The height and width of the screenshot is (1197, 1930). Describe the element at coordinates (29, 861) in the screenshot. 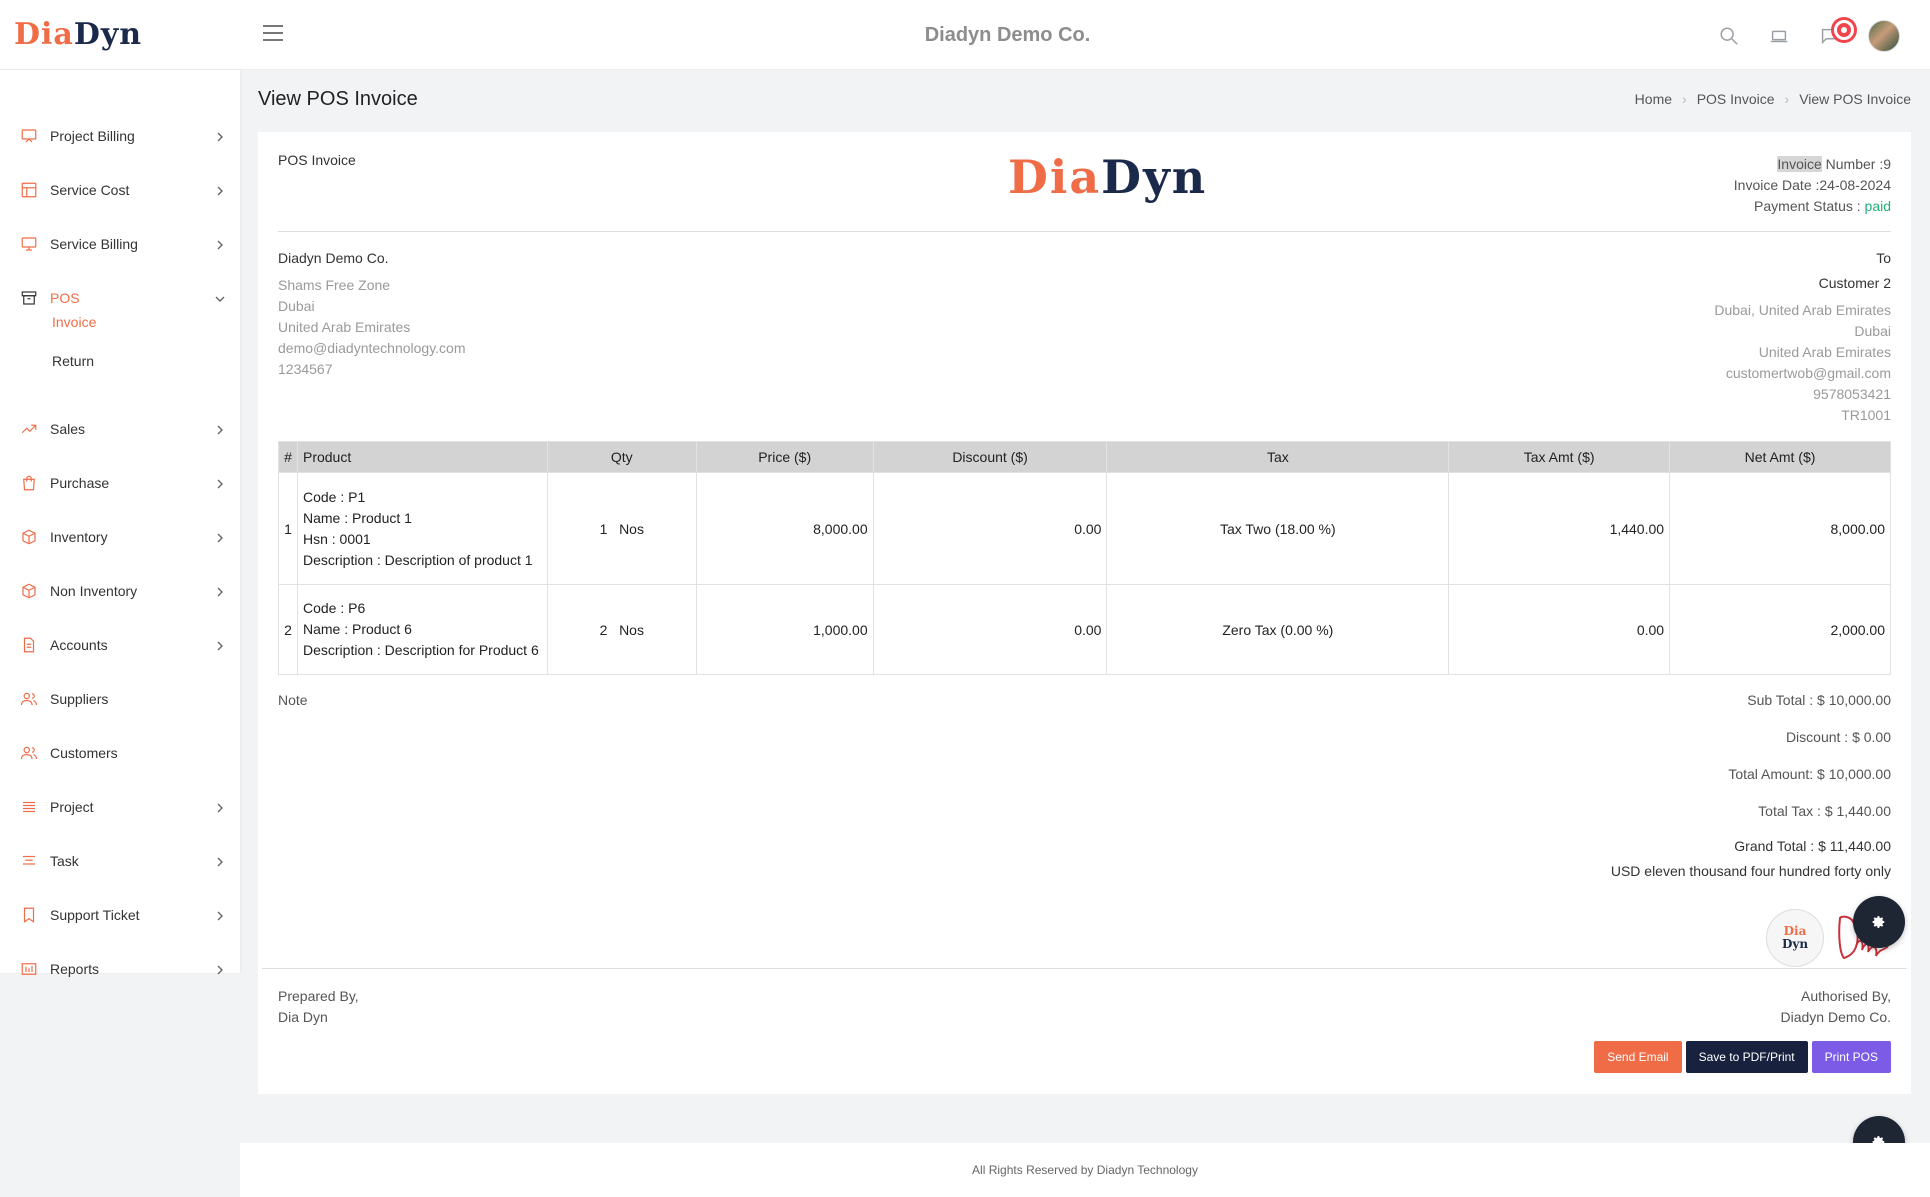

I see `align-center-icon` at that location.